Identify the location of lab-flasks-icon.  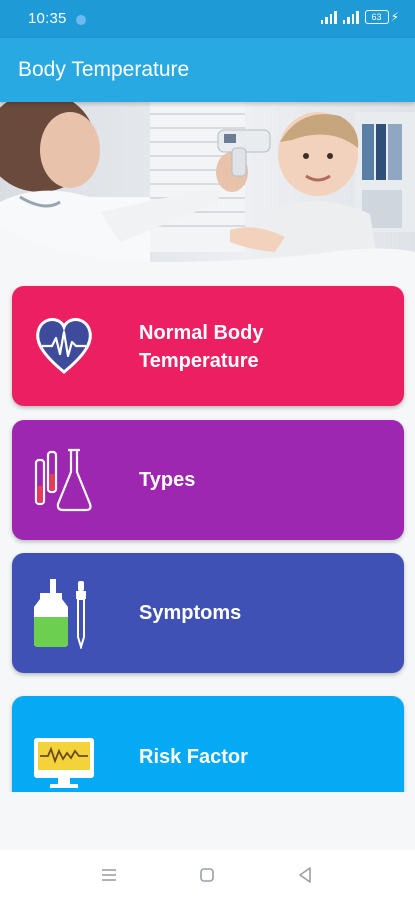
(63, 480).